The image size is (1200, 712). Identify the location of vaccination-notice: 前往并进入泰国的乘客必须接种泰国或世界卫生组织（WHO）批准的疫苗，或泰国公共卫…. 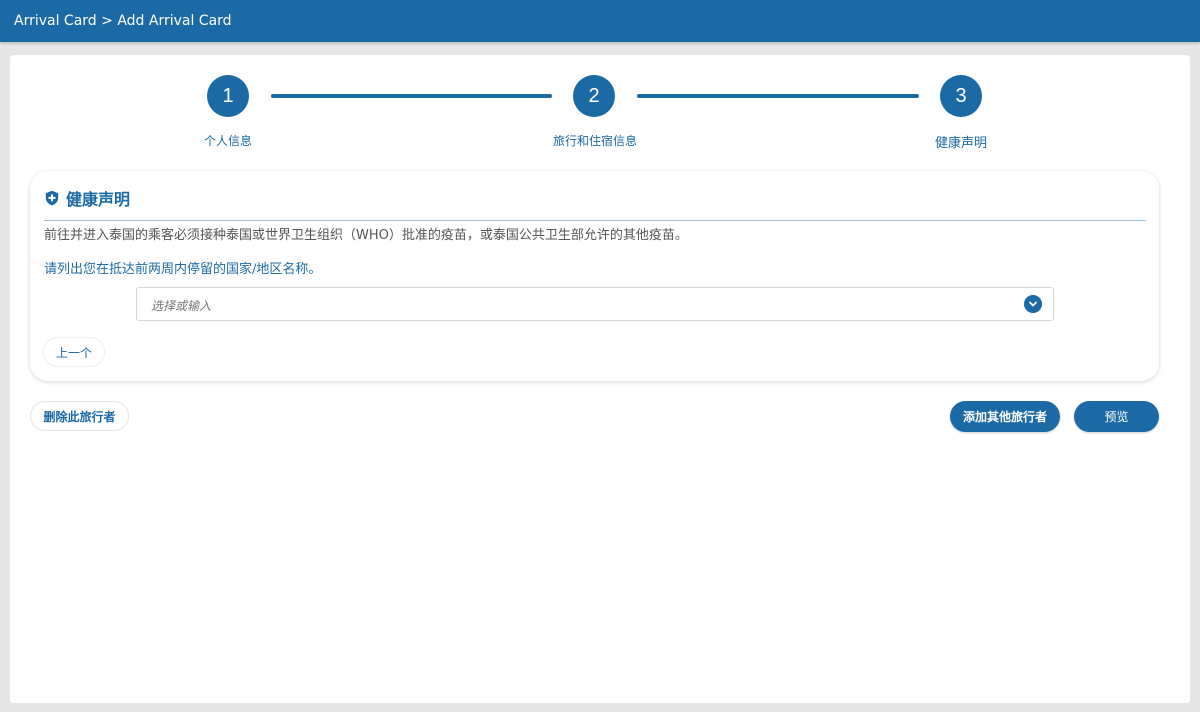
(366, 235).